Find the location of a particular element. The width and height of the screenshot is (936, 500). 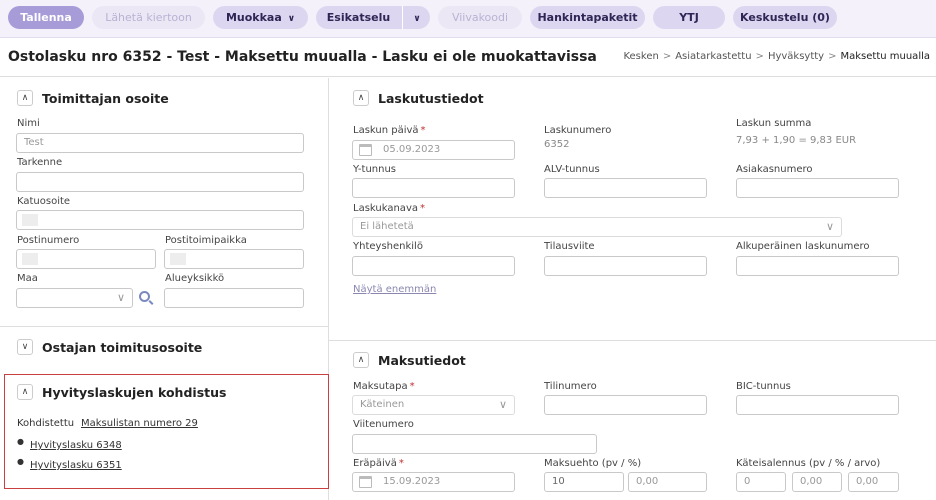

breadcrumb-current: Maksettu muualla is located at coordinates (885, 56).